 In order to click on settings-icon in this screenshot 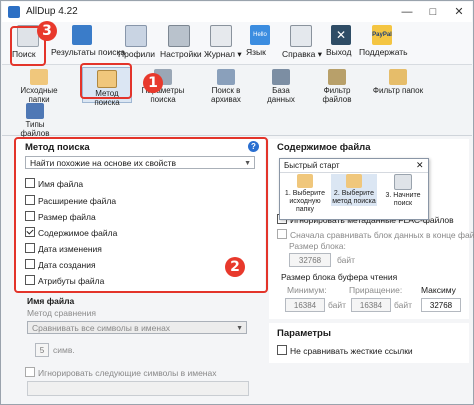, I will do `click(179, 36)`.